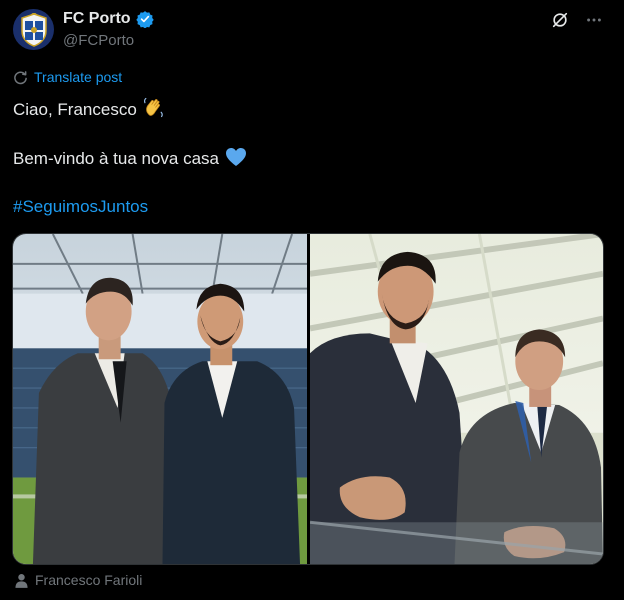  I want to click on fc-porto-crest-icon, so click(33, 29).